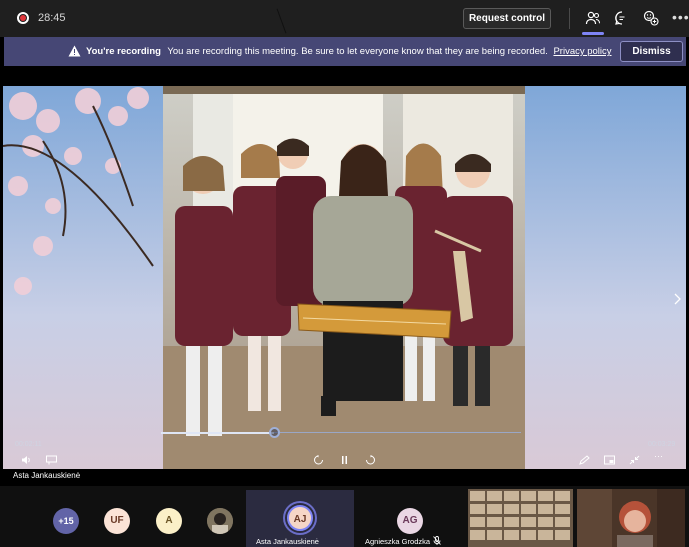 This screenshot has width=689, height=547. Describe the element at coordinates (398, 541) in the screenshot. I see `participant-name-ag: Agnieszka Grodzka` at that location.